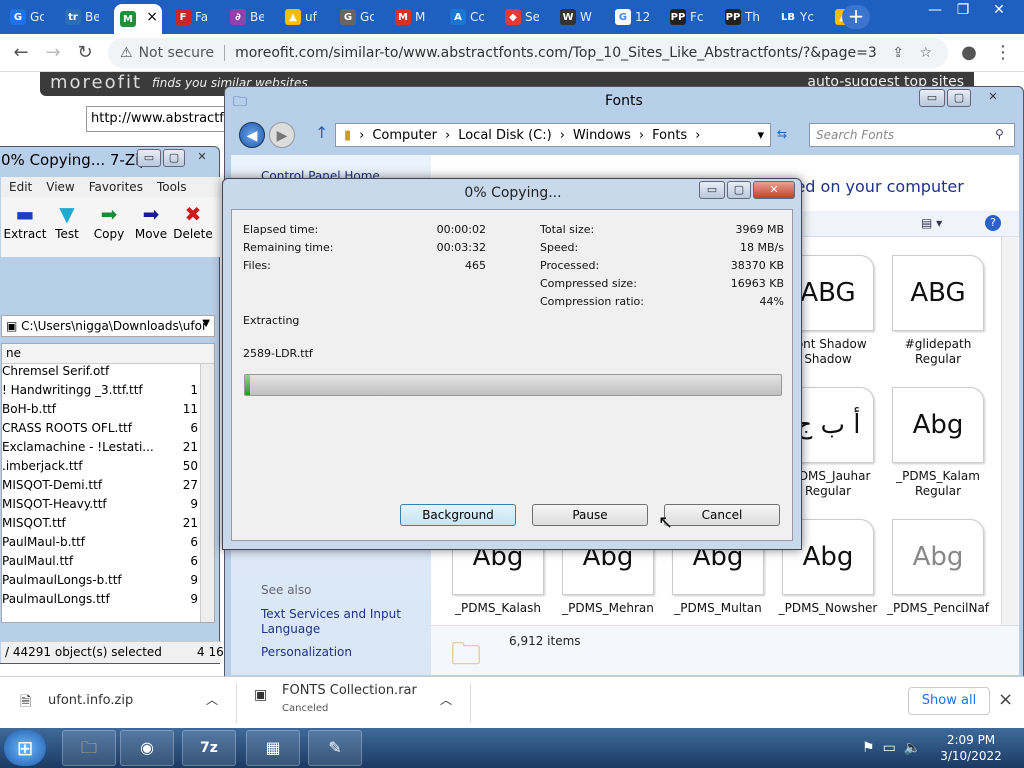 This screenshot has width=1024, height=768. Describe the element at coordinates (79, 17) in the screenshot. I see `browser-tab: tr Be` at that location.